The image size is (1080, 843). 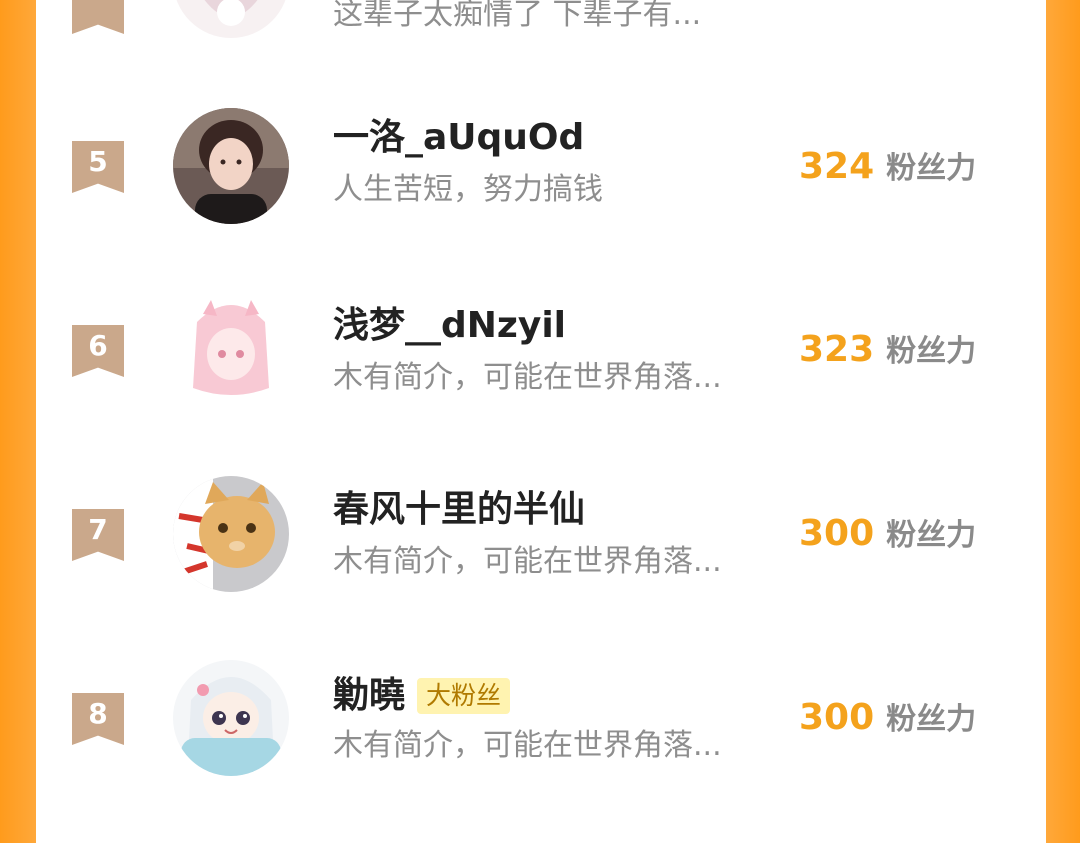 What do you see at coordinates (369, 696) in the screenshot?
I see `user-name: 勦曉` at bounding box center [369, 696].